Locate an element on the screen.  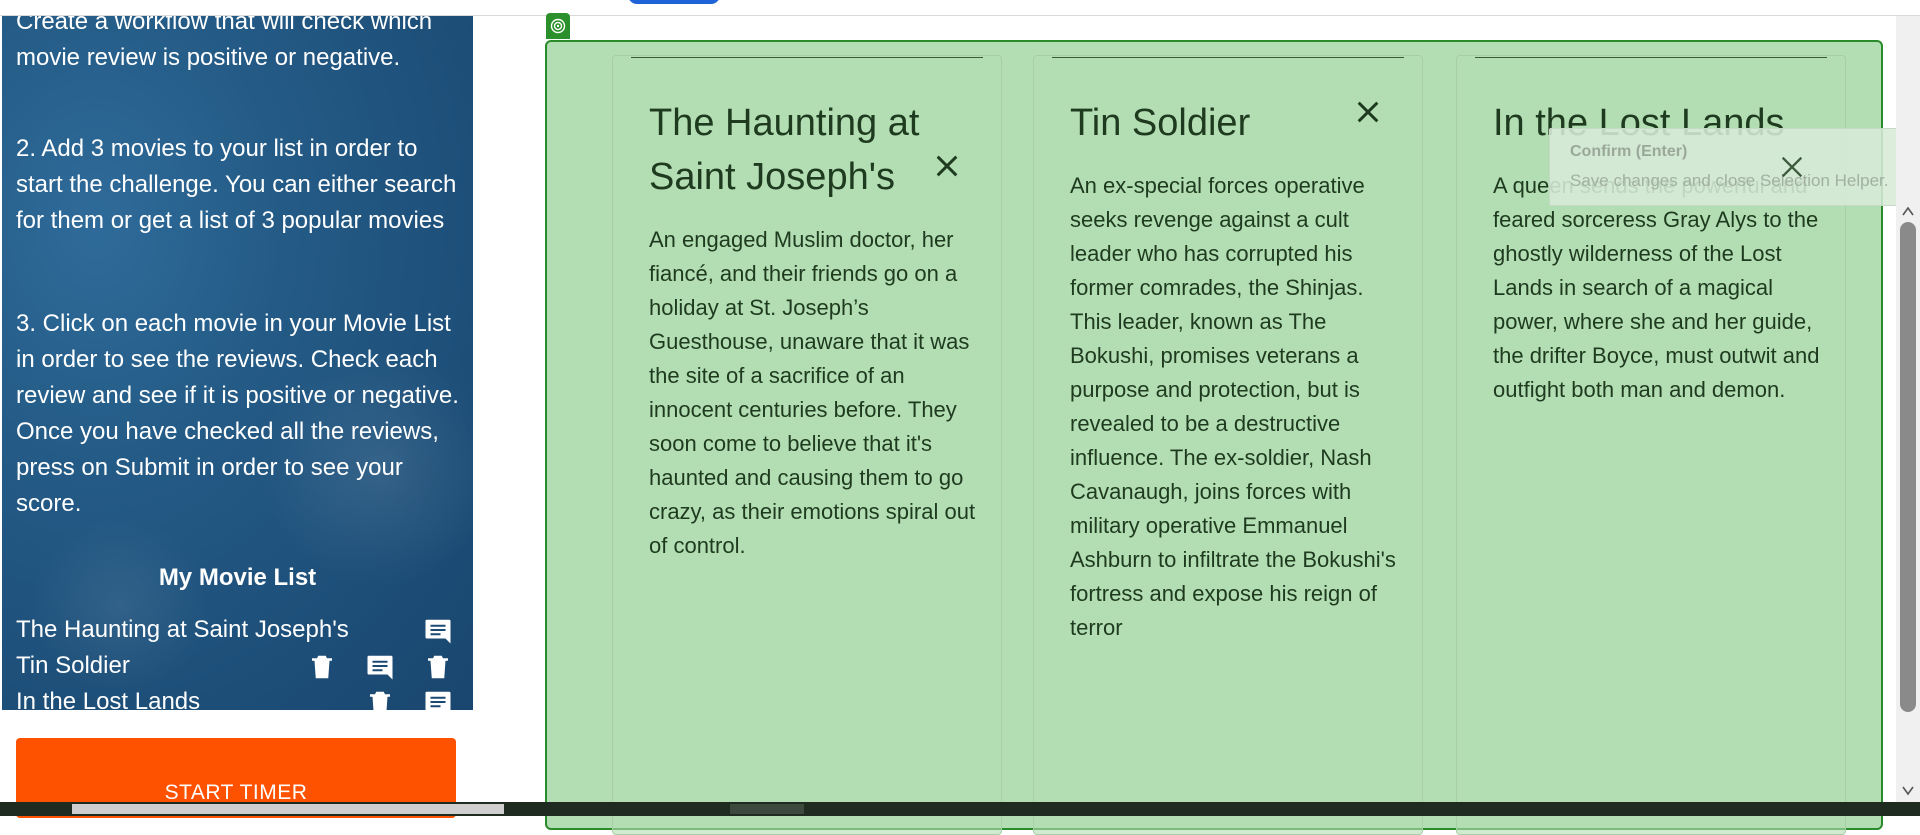
confirm-subtitle: Save changes and close Selection Helper. is located at coordinates (1729, 180).